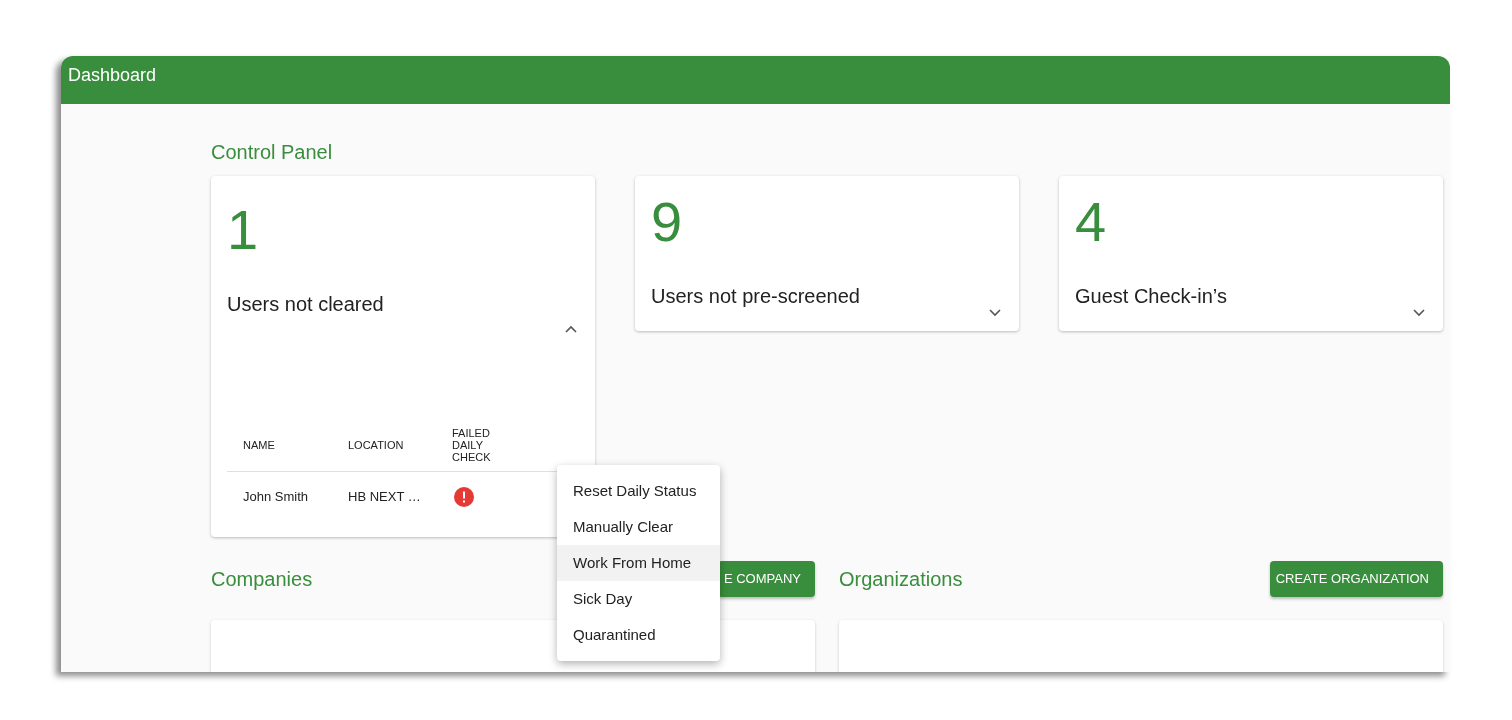  What do you see at coordinates (638, 491) in the screenshot?
I see `menu-item: Reset Daily Status` at bounding box center [638, 491].